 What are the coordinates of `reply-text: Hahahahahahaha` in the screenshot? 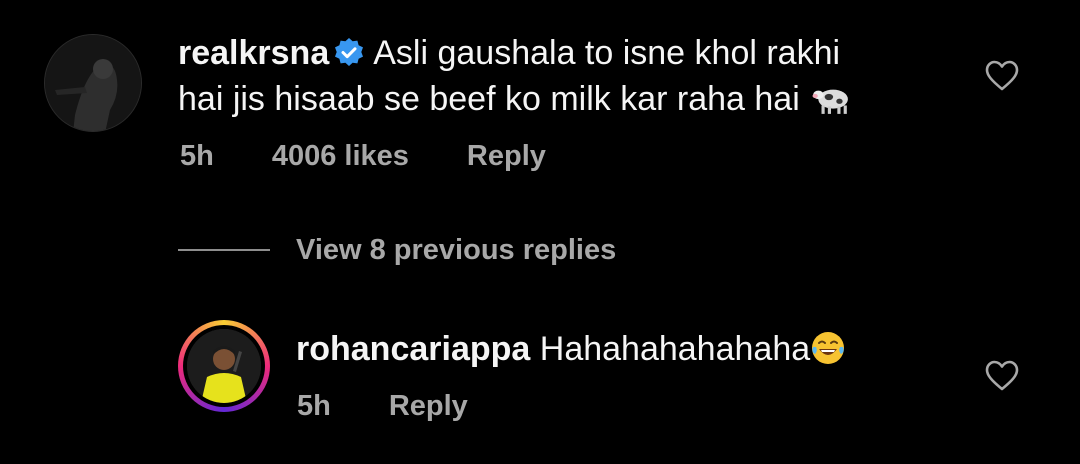 It's located at (675, 349).